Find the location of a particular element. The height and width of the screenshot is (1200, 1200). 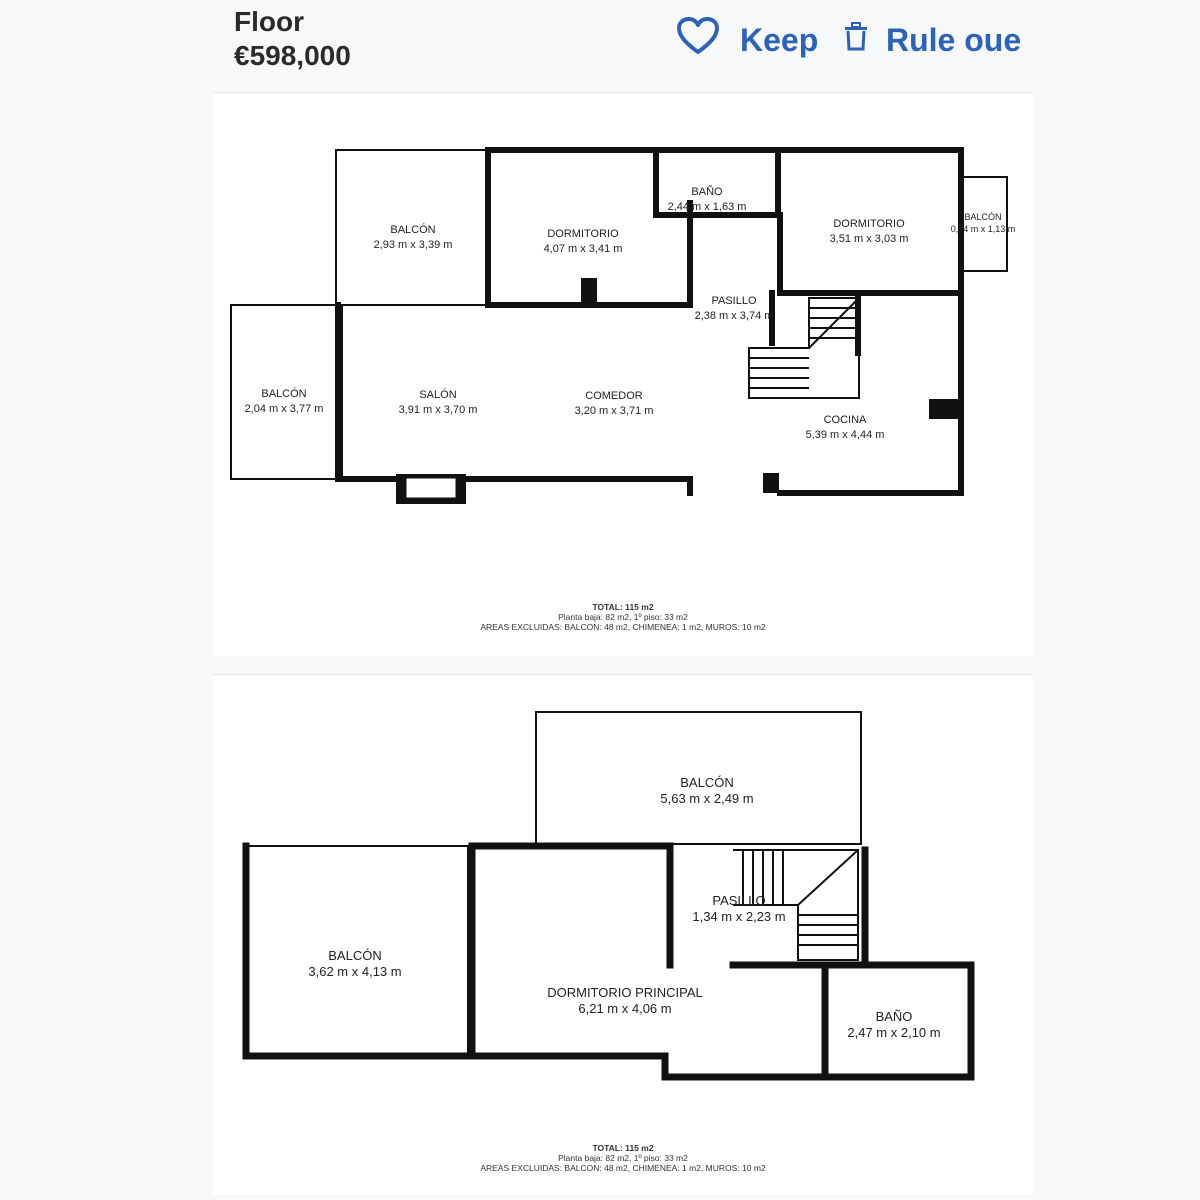

room-bano-1: BAÑO 2,44 m x 1,63 m is located at coordinates (707, 199).